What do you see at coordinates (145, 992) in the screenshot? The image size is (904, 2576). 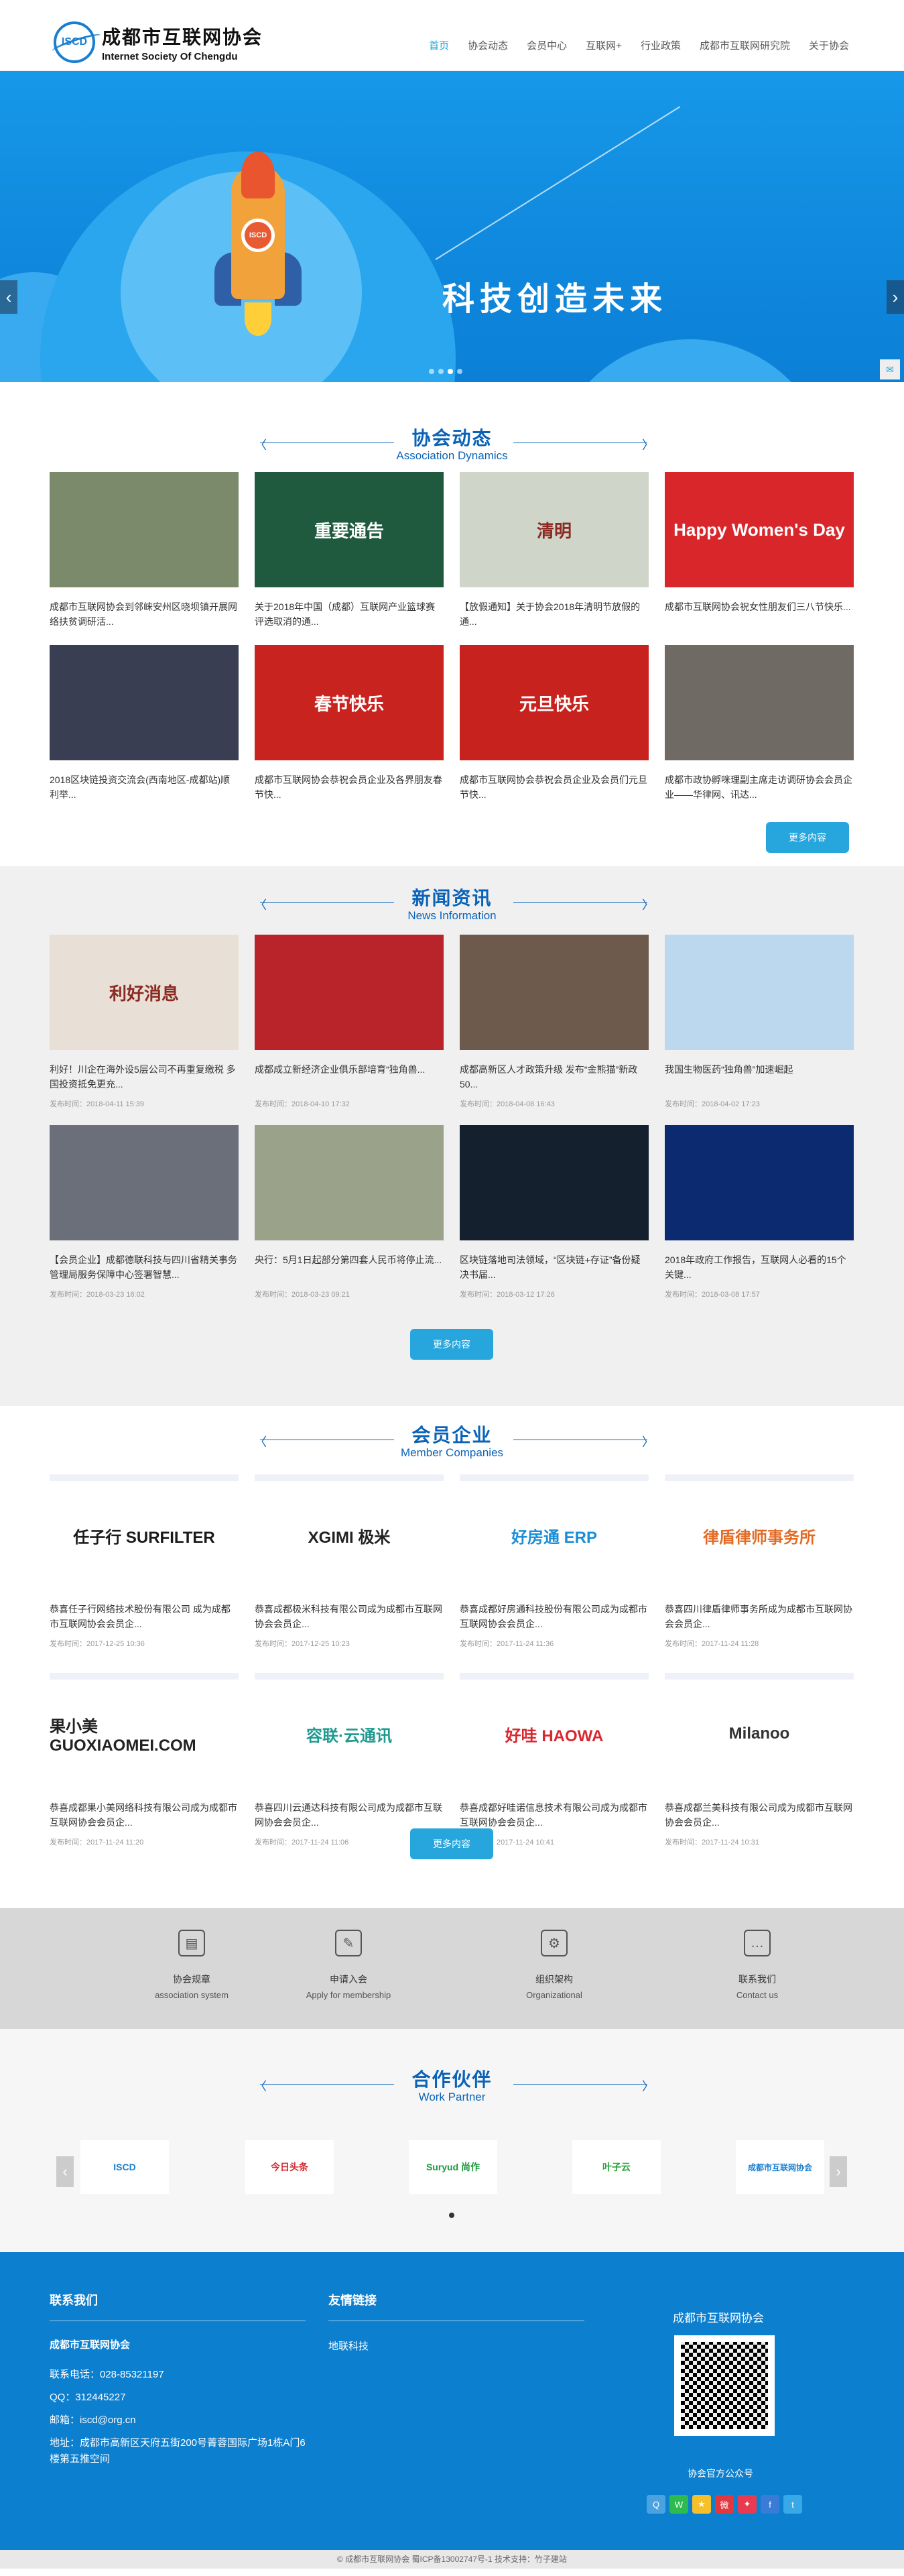 I see `article-thumbnail: 利好消息` at bounding box center [145, 992].